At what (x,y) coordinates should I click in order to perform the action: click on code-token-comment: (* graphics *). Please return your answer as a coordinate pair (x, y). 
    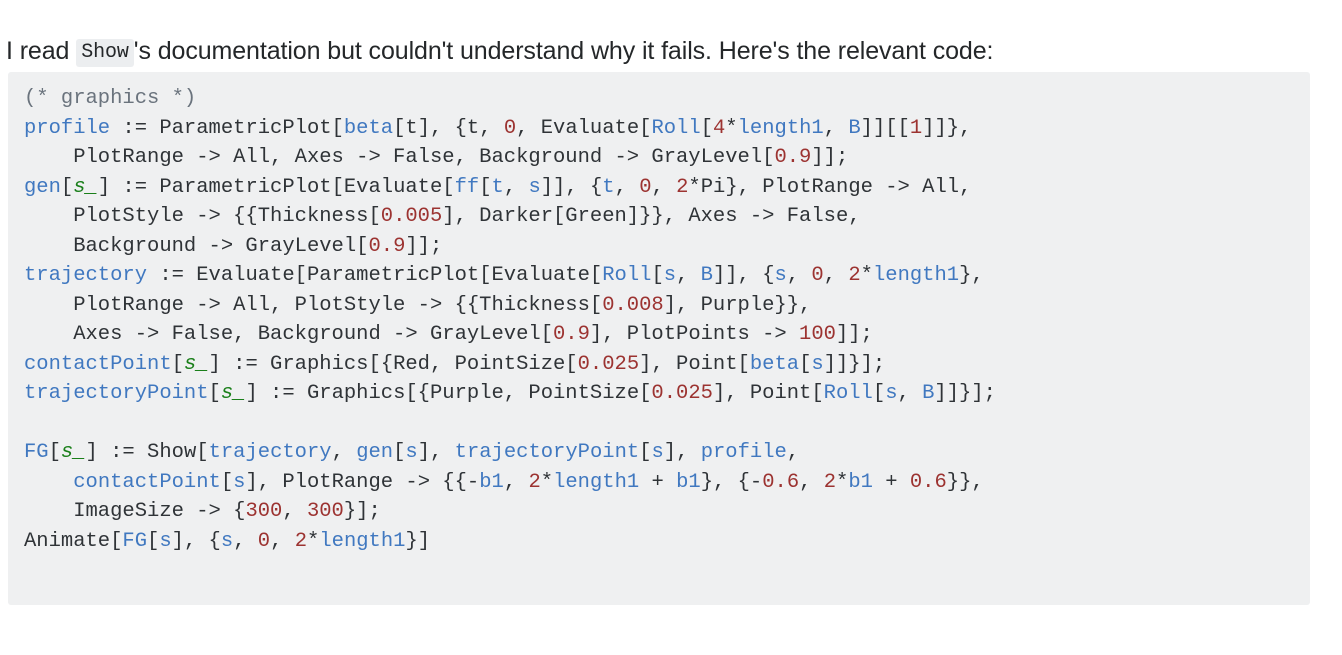
    Looking at the image, I should click on (110, 98).